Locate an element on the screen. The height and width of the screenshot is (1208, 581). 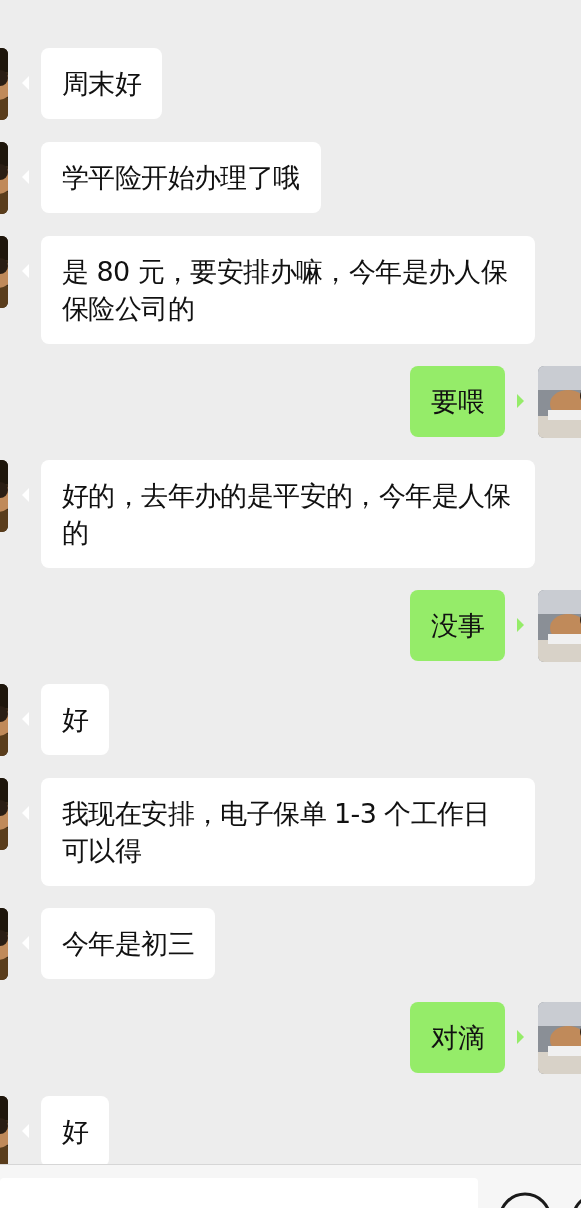
message-bubble: 对滴 is located at coordinates (457, 1037).